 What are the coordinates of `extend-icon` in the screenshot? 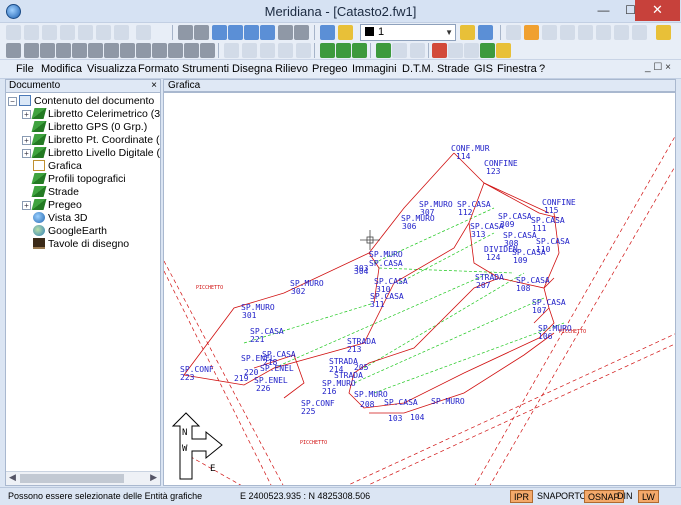 It's located at (267, 50).